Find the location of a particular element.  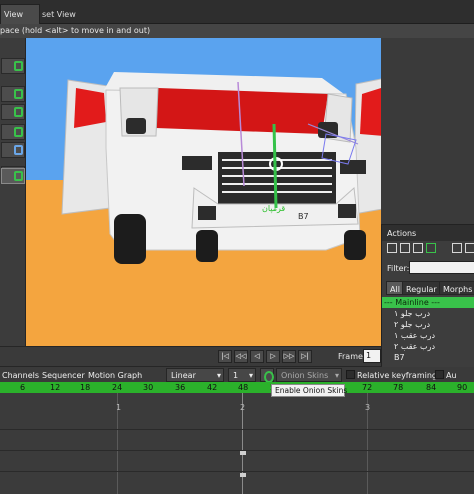

play-backward-button: ◁ is located at coordinates (257, 356).